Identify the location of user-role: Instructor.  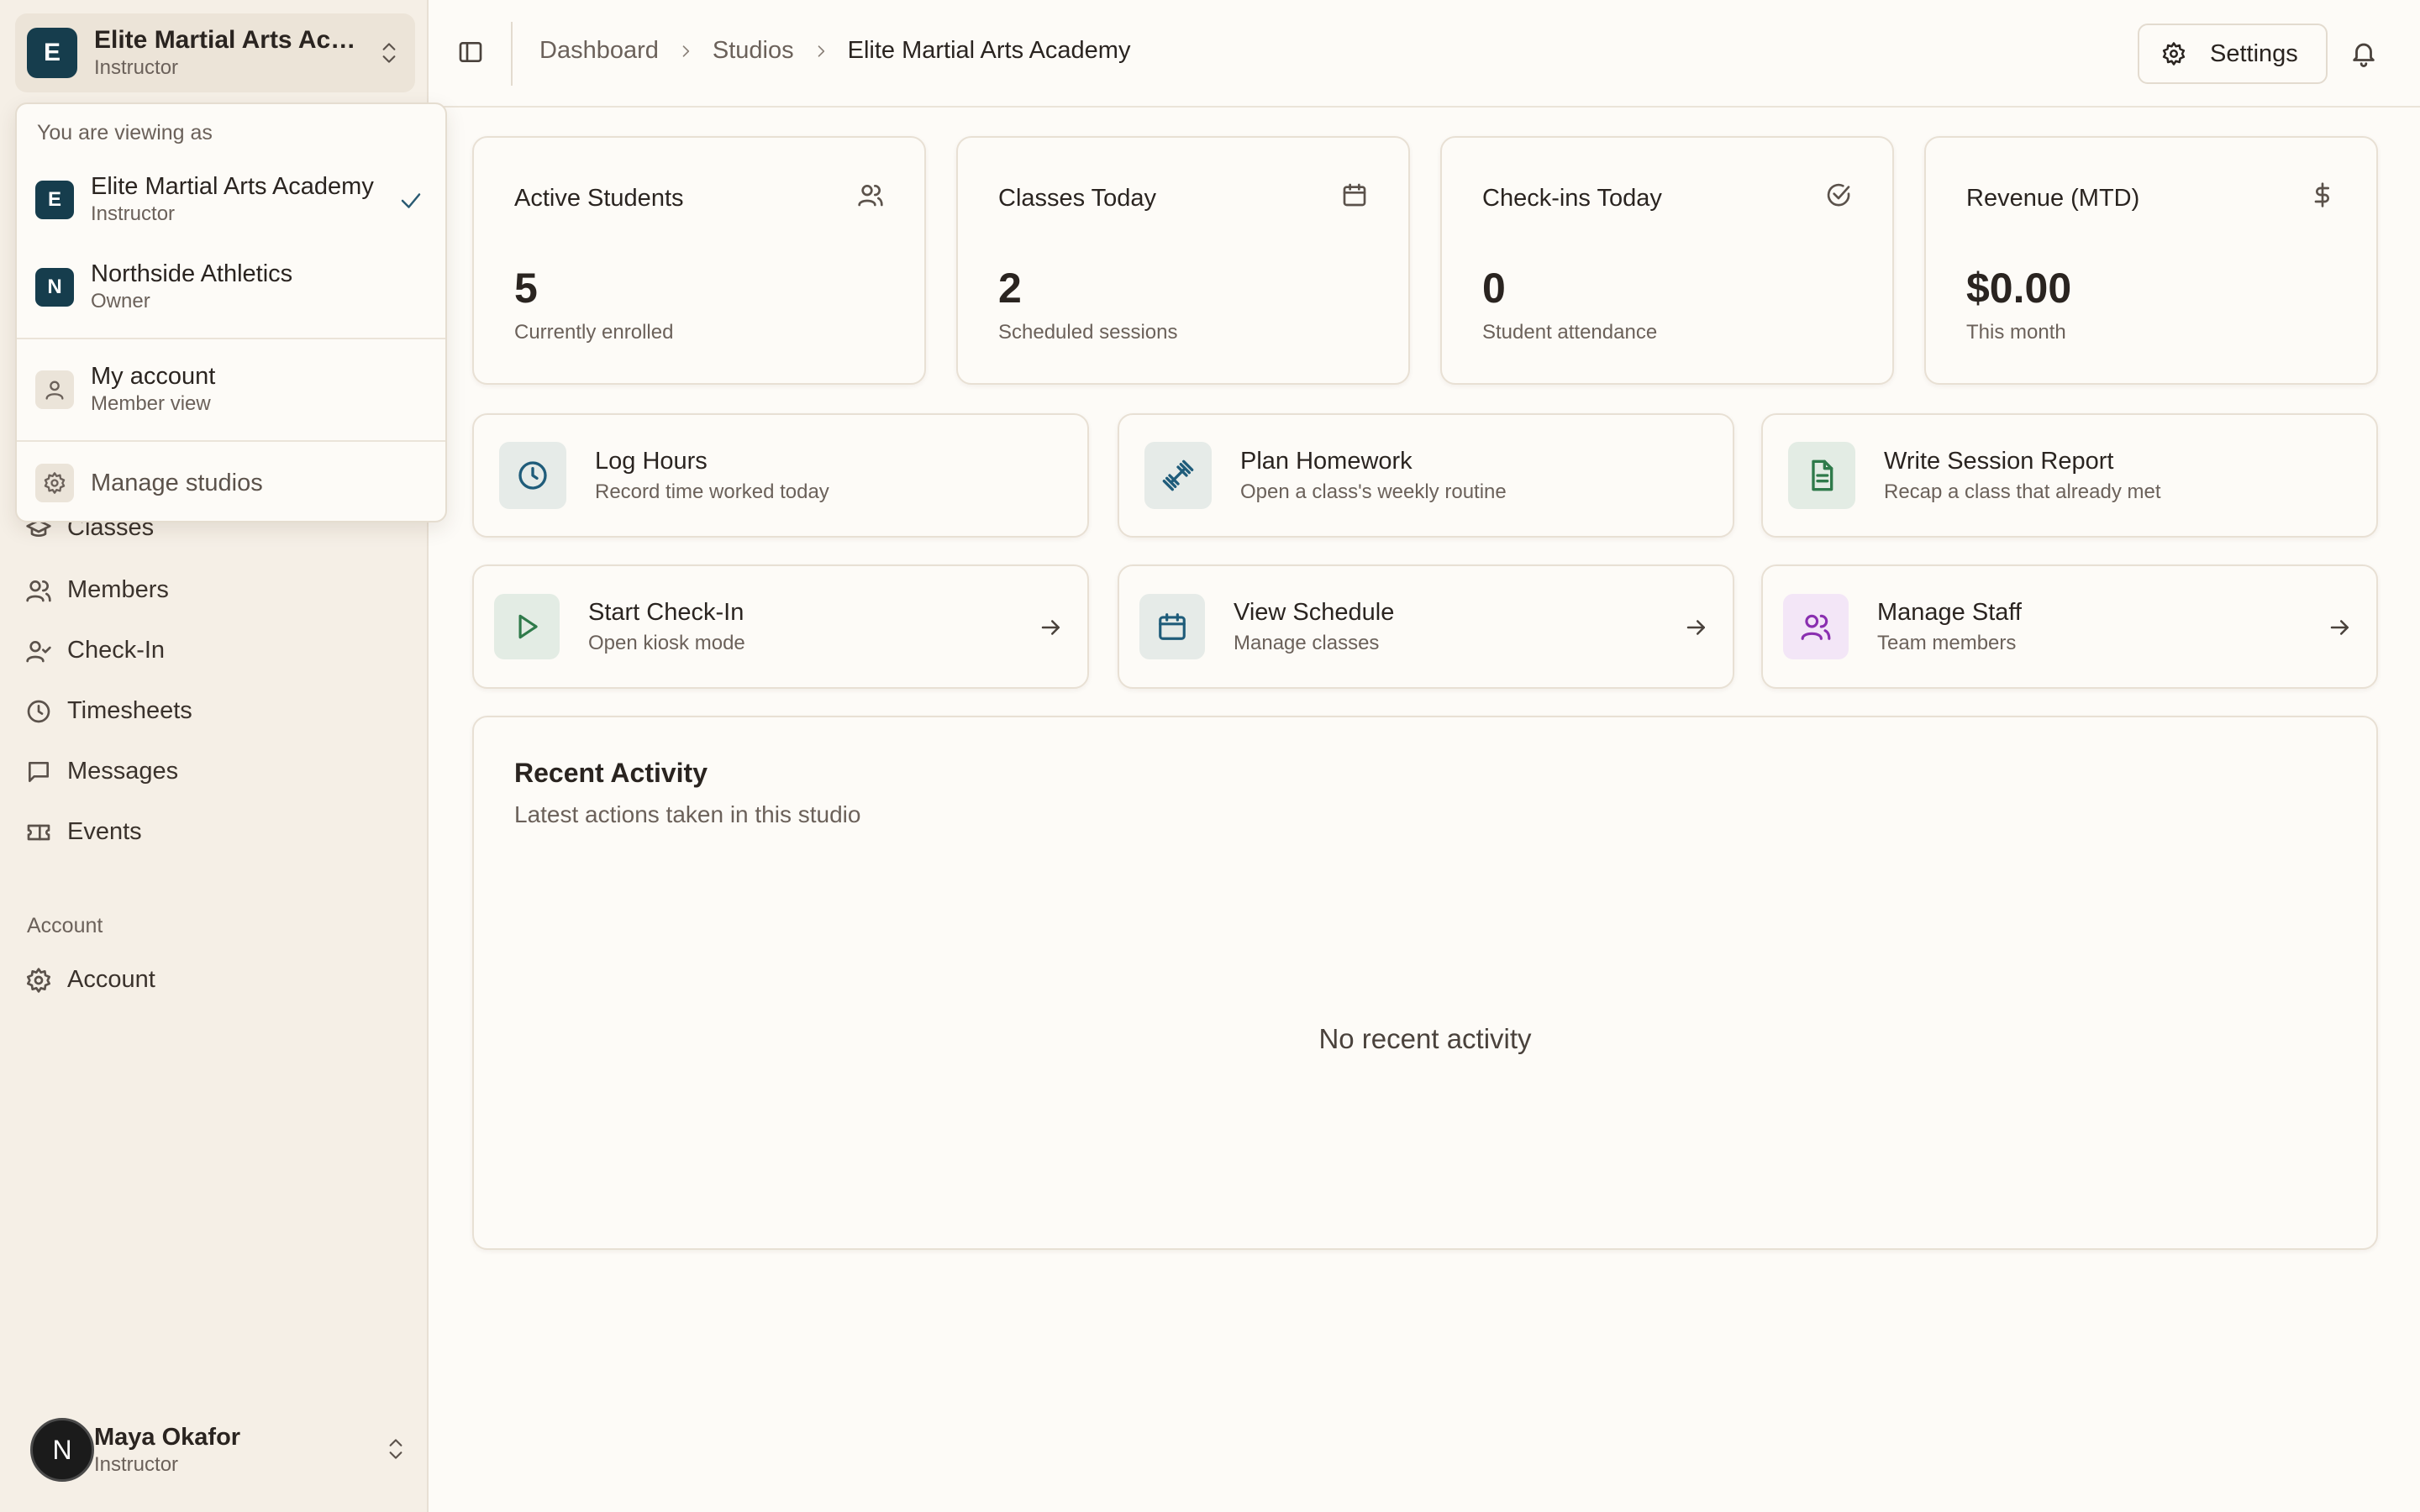
(136, 1464).